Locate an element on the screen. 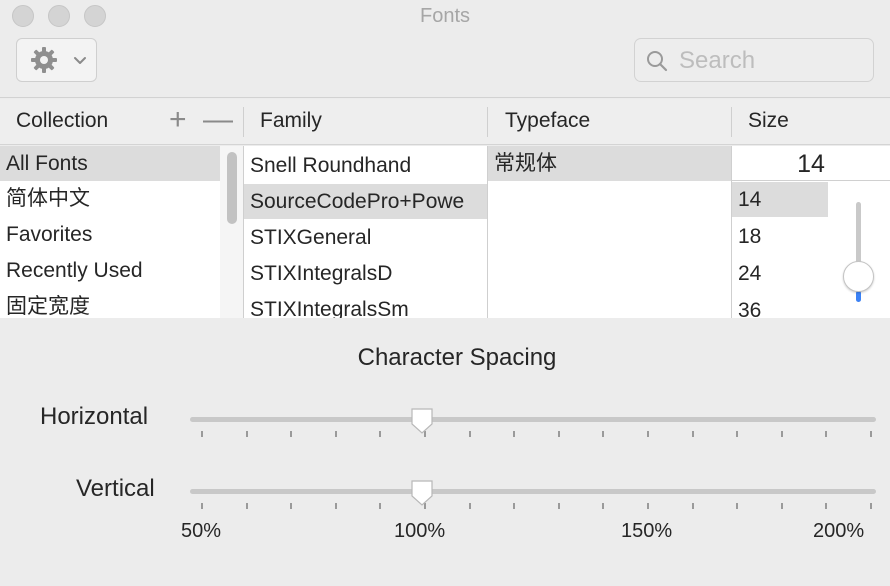 The width and height of the screenshot is (890, 586). size-item: 18 is located at coordinates (780, 236).